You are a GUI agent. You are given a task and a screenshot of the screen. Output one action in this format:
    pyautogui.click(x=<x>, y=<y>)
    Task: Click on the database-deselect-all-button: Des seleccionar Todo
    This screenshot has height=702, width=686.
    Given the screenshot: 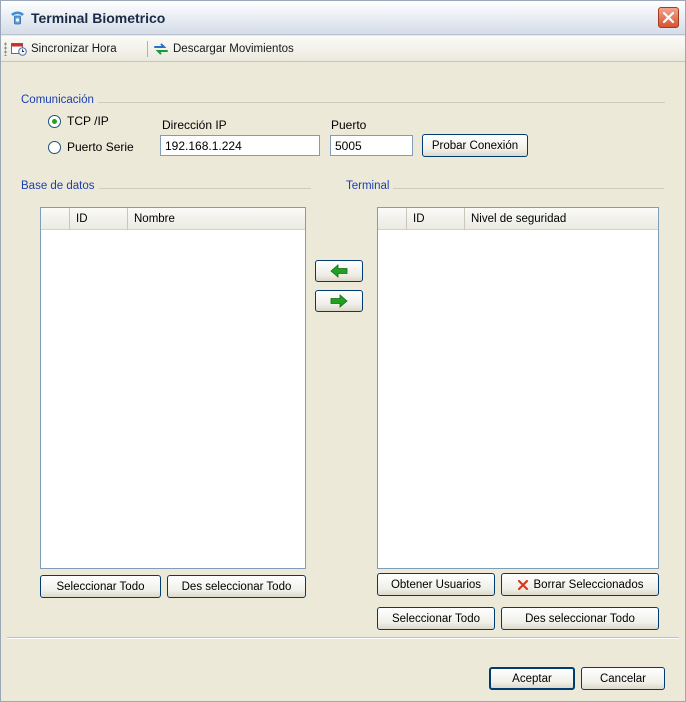 What is the action you would take?
    pyautogui.click(x=236, y=586)
    